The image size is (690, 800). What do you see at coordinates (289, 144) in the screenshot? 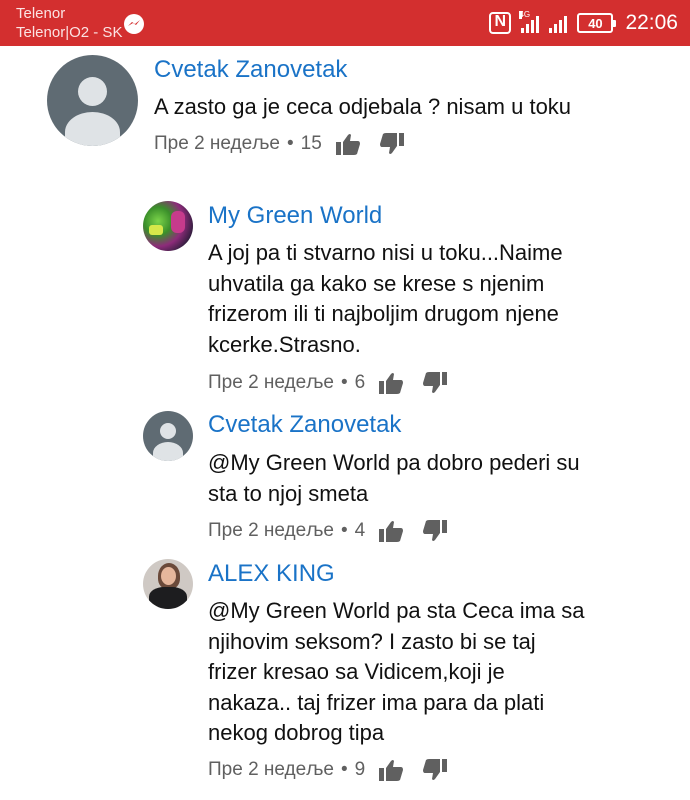
I see `comment-meta: Пре 2 недеље • 15` at bounding box center [289, 144].